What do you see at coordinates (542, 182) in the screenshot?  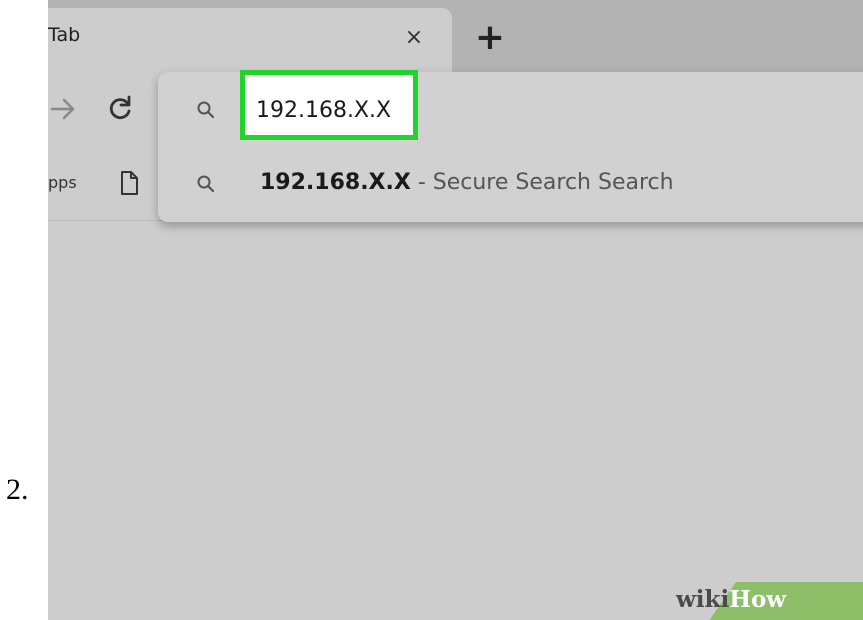 I see `suggestion-suffix: - Secure Search Search` at bounding box center [542, 182].